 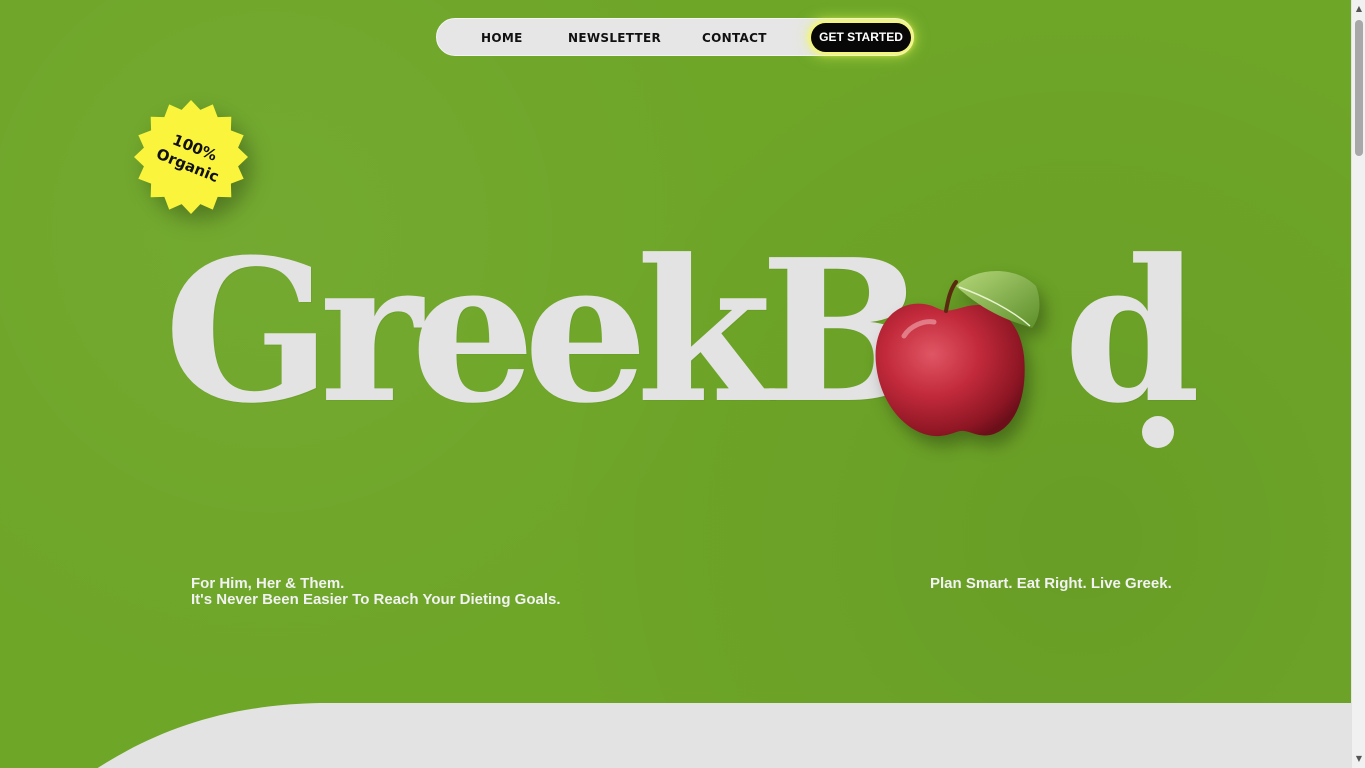 I want to click on page-scrollbar: ▲ ▼, so click(x=1358, y=384).